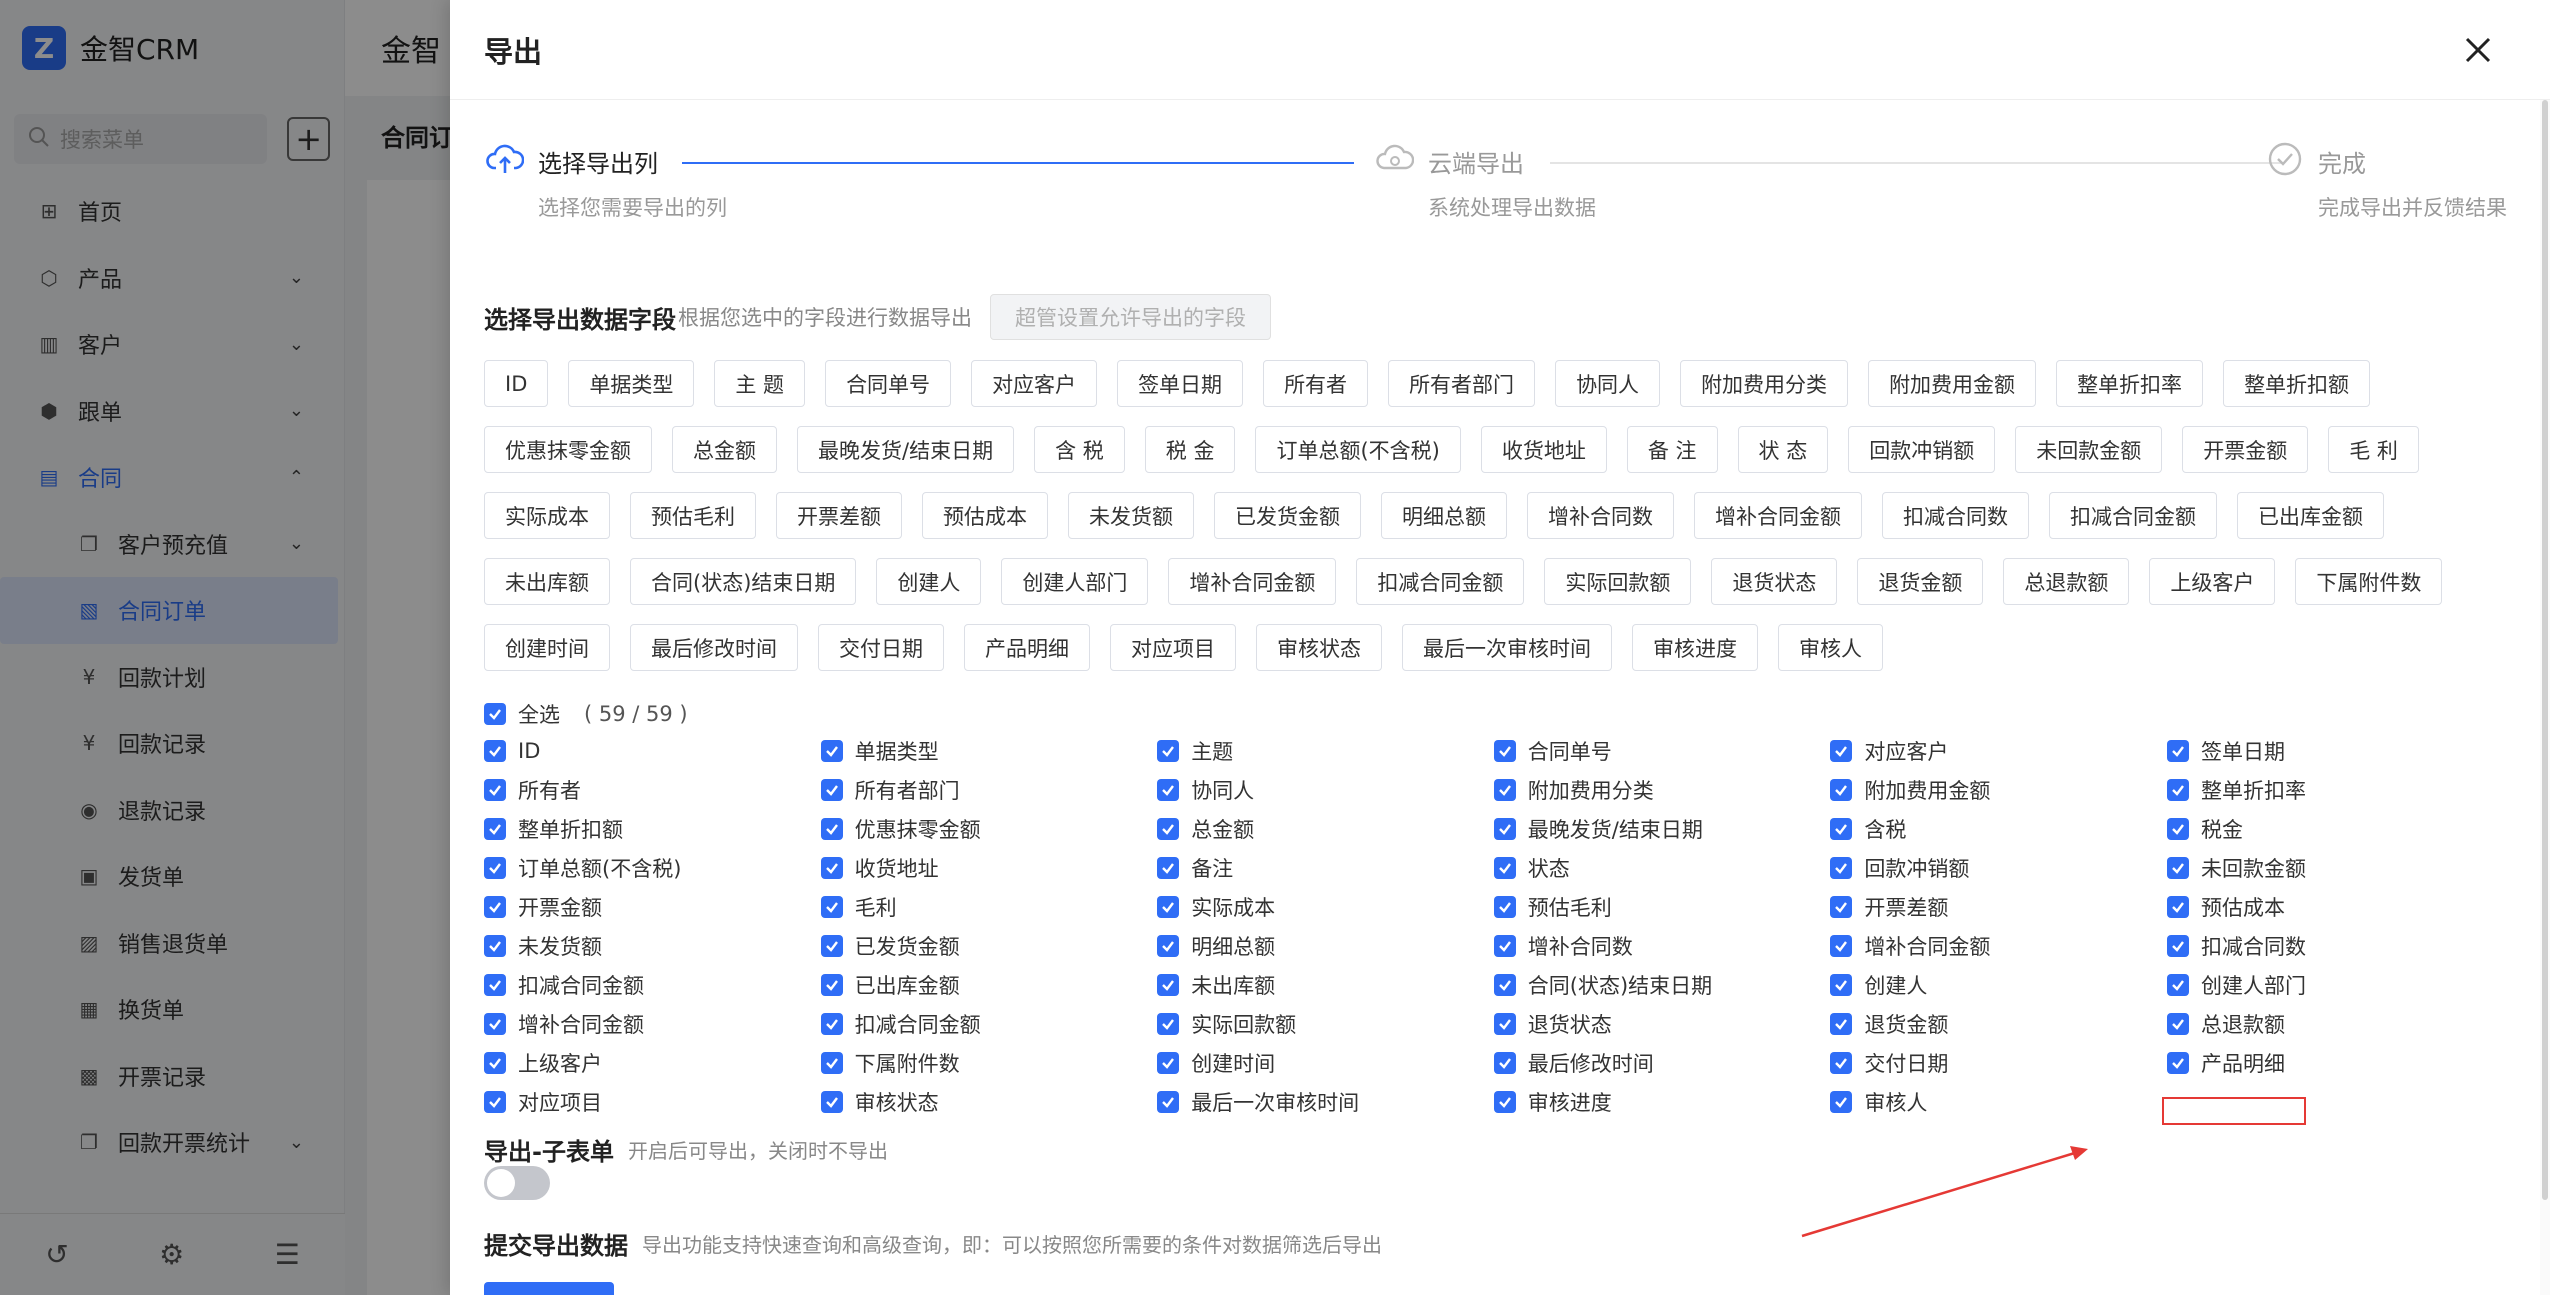 The image size is (2550, 1295). I want to click on field-tag: 税 金, so click(1190, 449).